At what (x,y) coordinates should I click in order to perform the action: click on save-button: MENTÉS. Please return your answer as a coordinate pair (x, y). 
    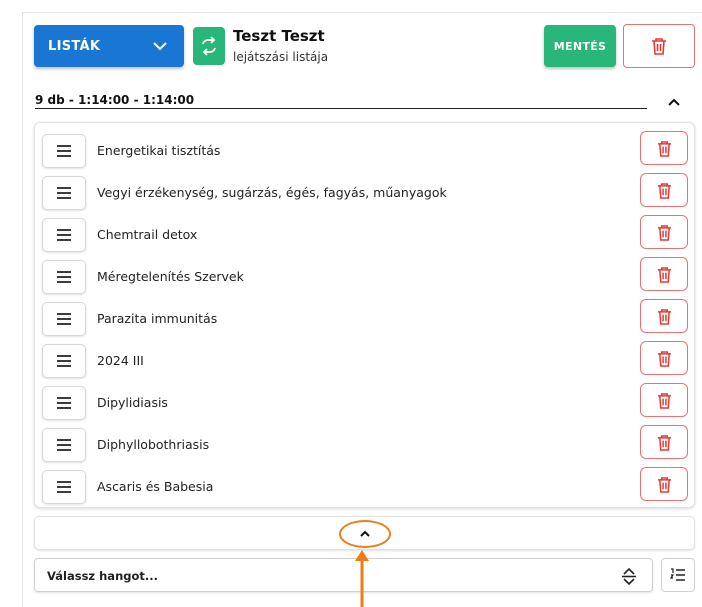
    Looking at the image, I should click on (580, 46).